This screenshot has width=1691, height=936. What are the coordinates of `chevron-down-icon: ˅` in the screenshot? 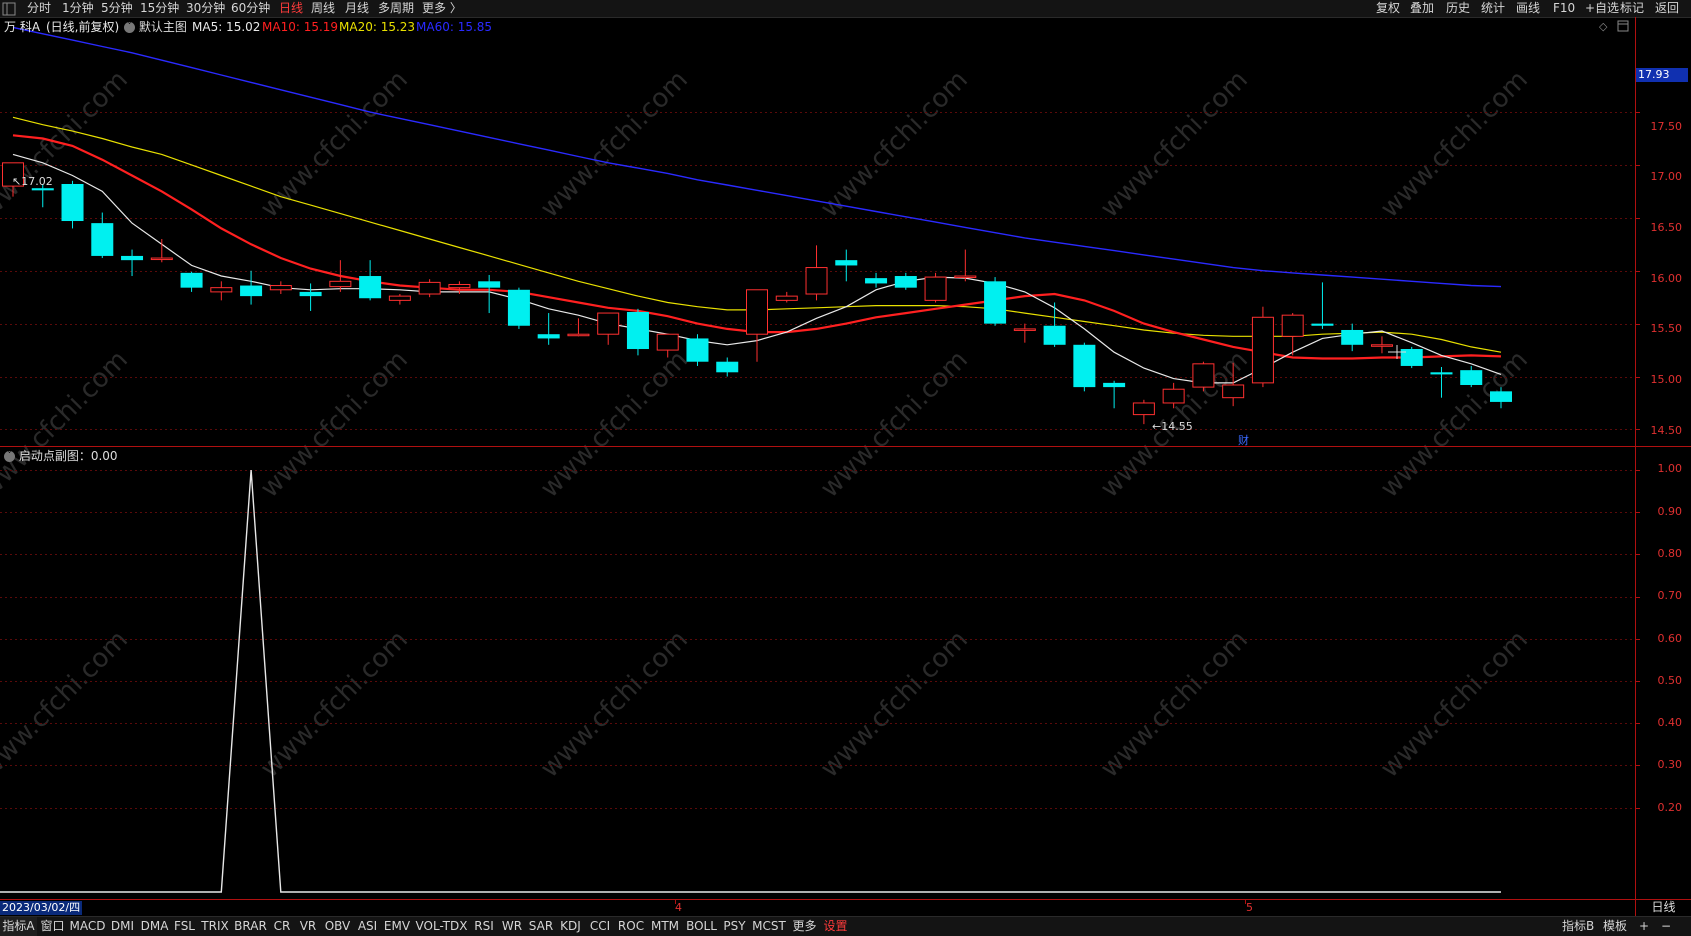 It's located at (129, 27).